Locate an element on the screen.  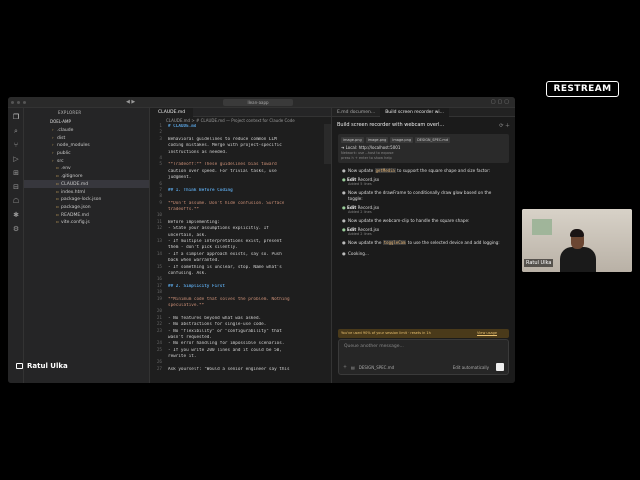
restream-logo: RESTREAM is located at coordinates (582, 89).